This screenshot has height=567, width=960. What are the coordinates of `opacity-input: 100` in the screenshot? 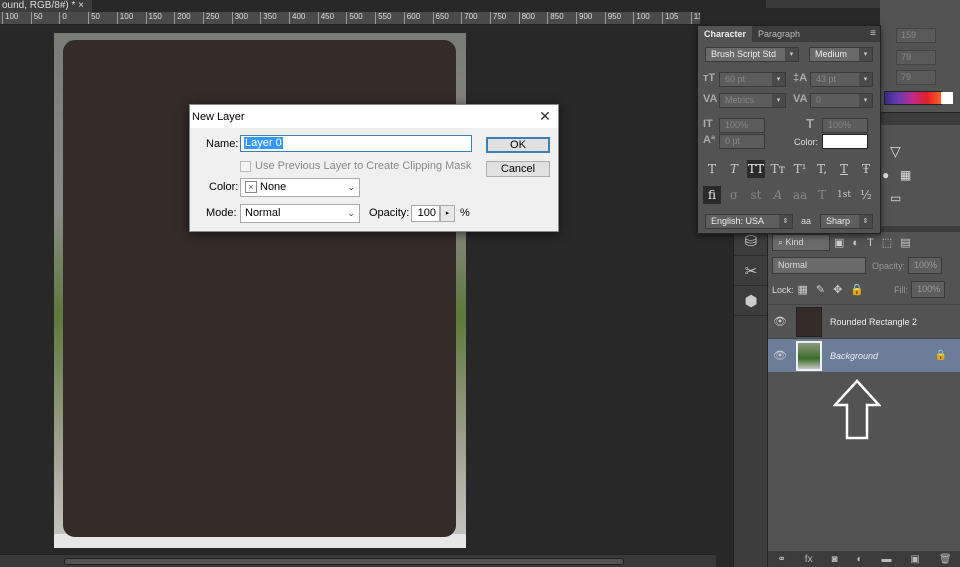 It's located at (425, 213).